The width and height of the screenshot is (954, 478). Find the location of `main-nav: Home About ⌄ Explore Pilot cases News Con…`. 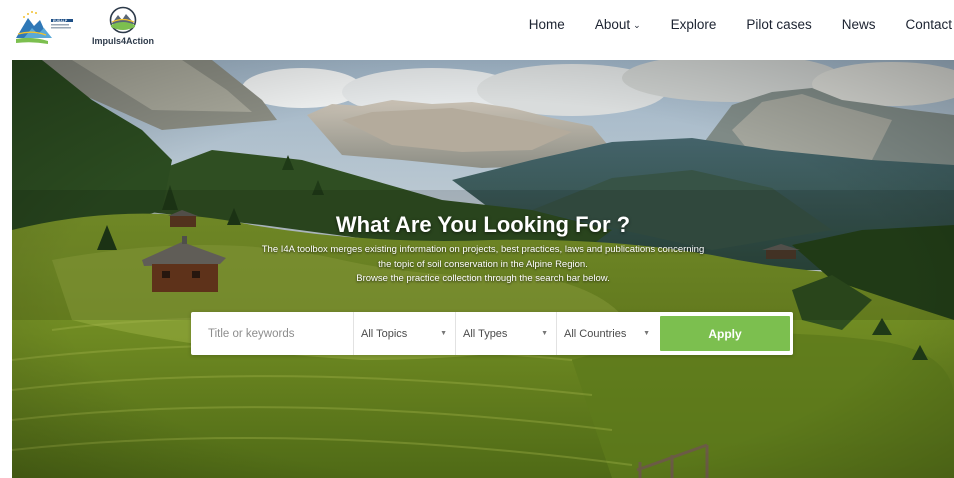

main-nav: Home About ⌄ Explore Pilot cases News Con… is located at coordinates (733, 24).